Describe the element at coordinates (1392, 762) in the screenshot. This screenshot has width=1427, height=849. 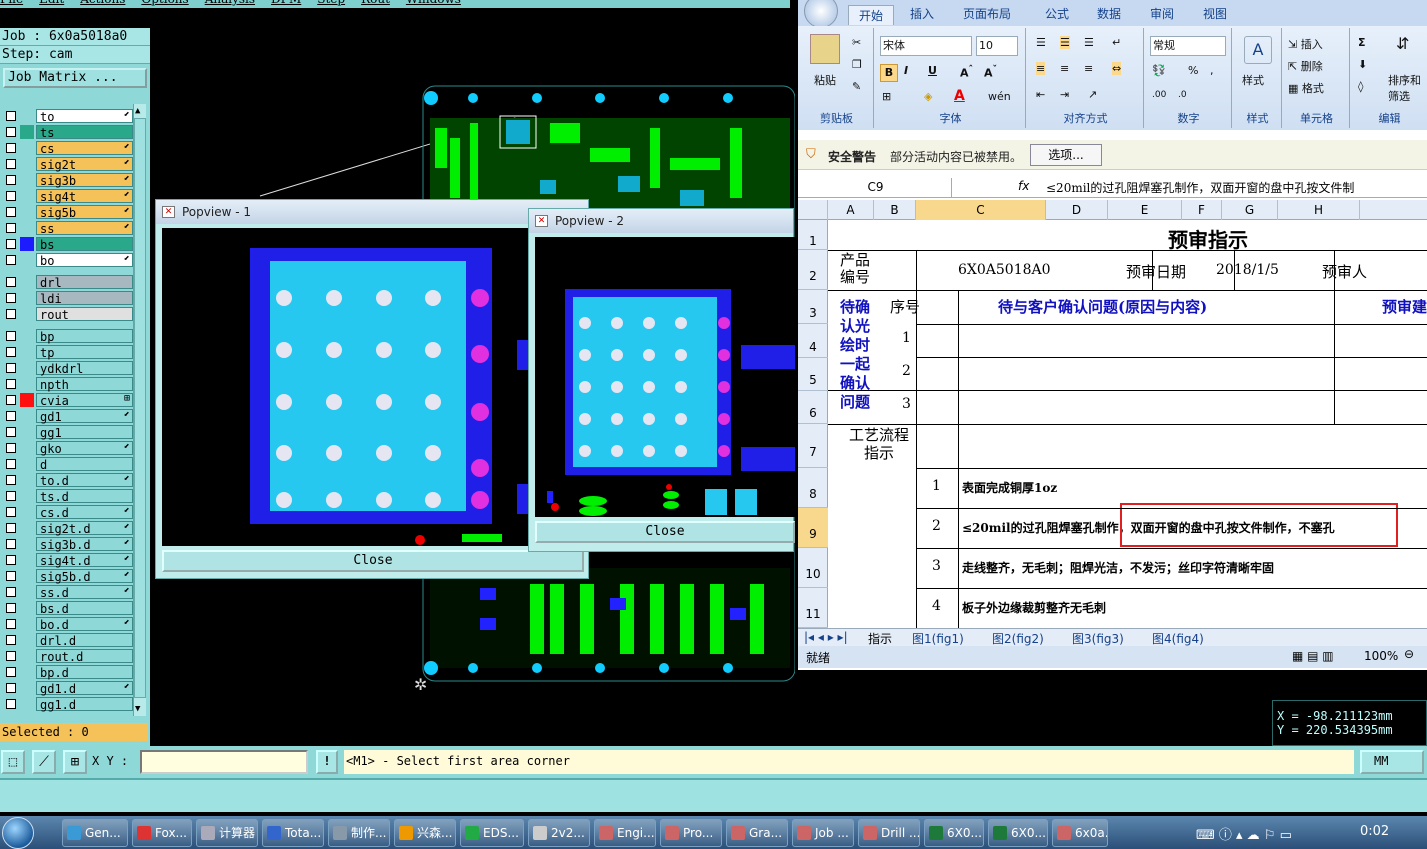
I see `units-button: MM` at that location.